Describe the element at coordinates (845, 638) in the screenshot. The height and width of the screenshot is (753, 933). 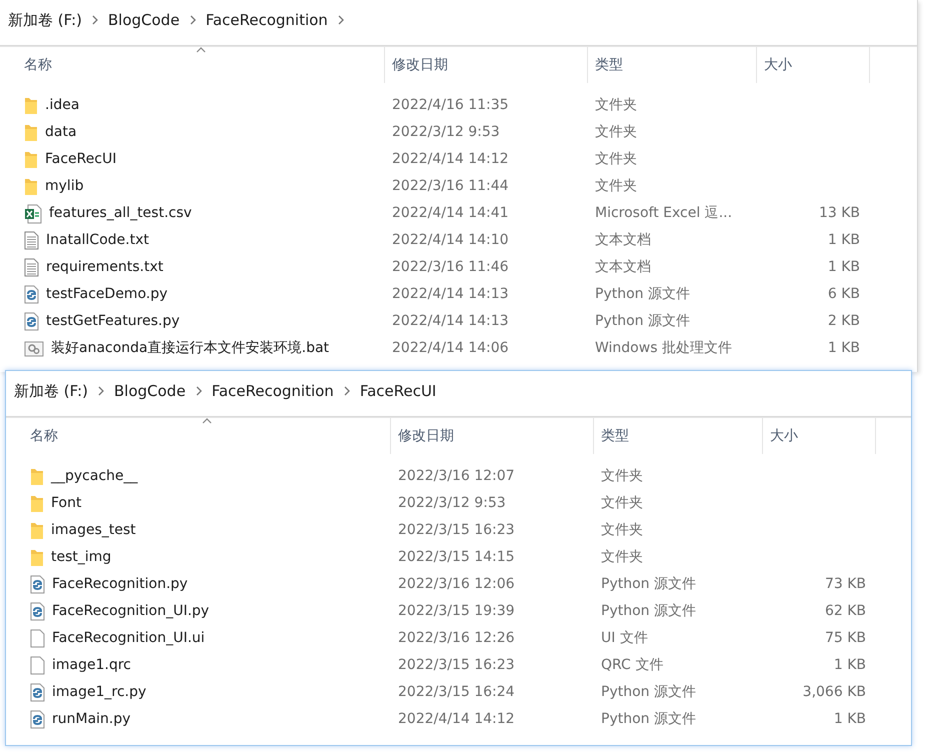
I see `file-size: 75 KB` at that location.